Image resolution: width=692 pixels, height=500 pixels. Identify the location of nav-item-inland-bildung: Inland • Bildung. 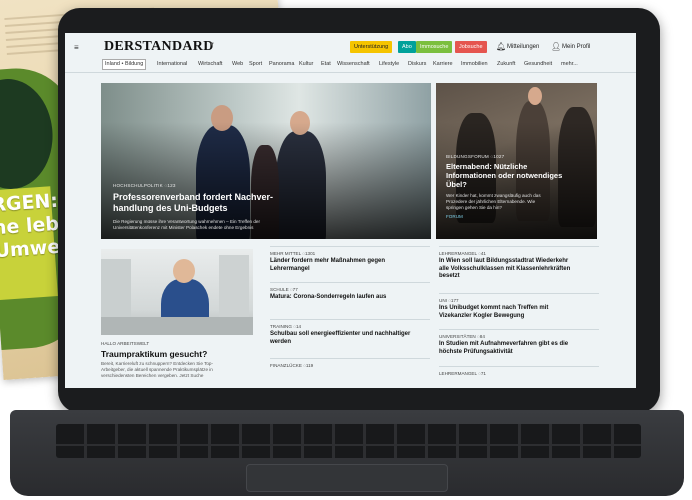
(124, 64).